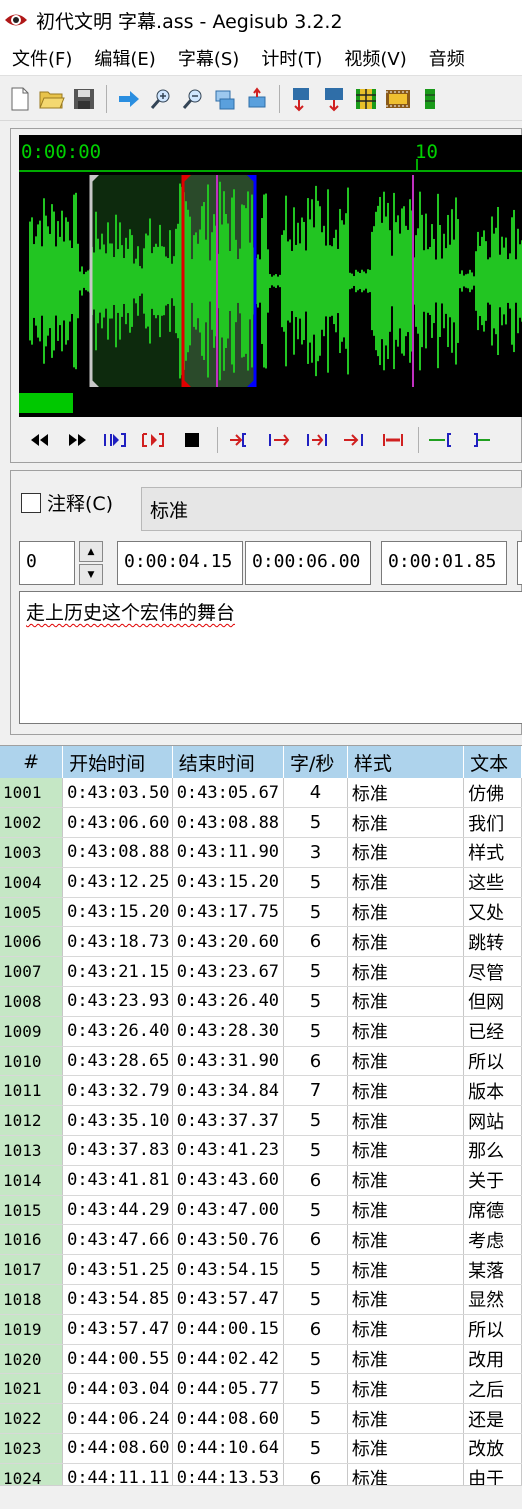 Image resolution: width=522 pixels, height=1509 pixels. What do you see at coordinates (331, 509) in the screenshot?
I see `style-dropdown: 标准` at bounding box center [331, 509].